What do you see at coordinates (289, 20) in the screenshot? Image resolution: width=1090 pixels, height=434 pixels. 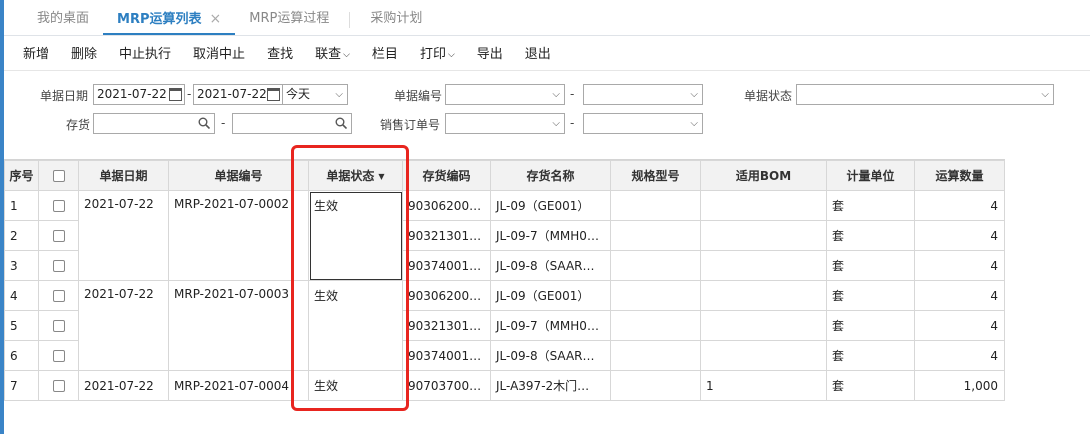 I see `tab-3: MRP运算过程` at bounding box center [289, 20].